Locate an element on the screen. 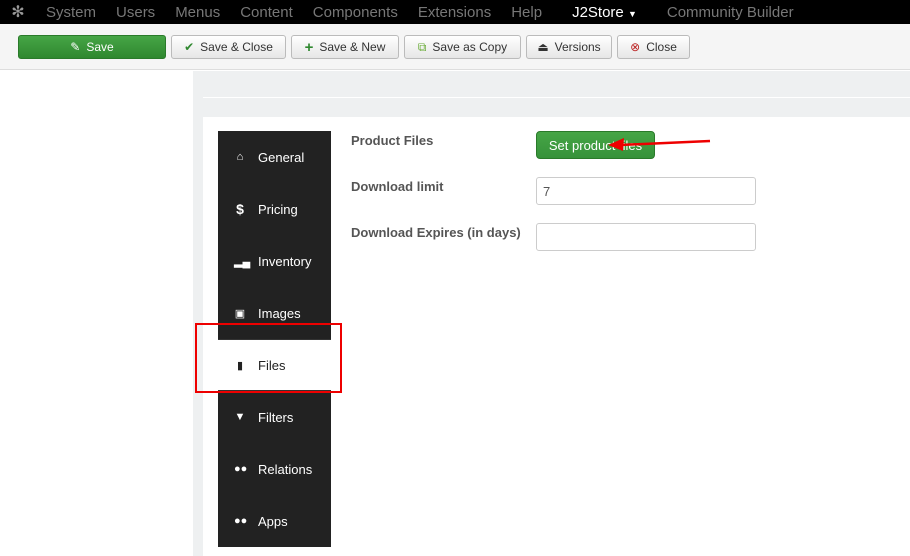 The height and width of the screenshot is (556, 910). menu-system: System is located at coordinates (71, 12).